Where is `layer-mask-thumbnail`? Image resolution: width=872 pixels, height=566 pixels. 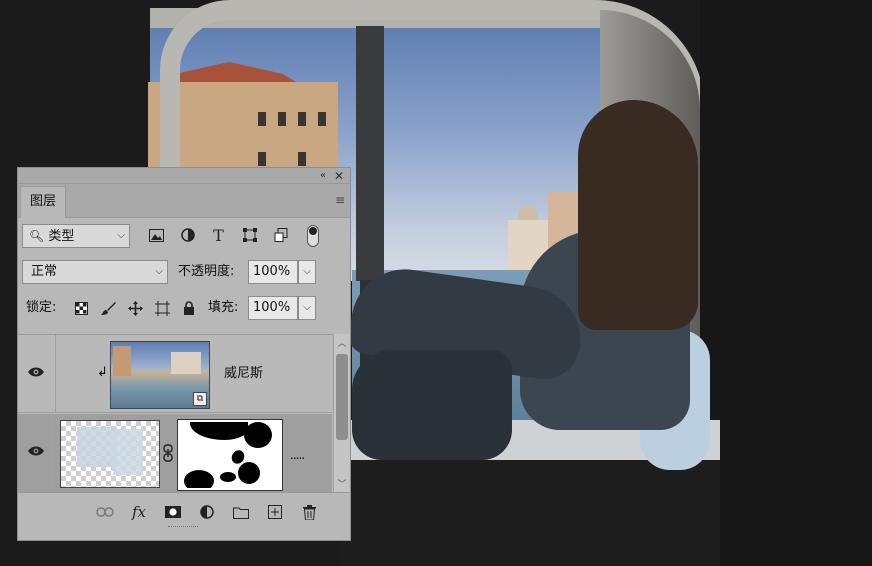 layer-mask-thumbnail is located at coordinates (230, 455).